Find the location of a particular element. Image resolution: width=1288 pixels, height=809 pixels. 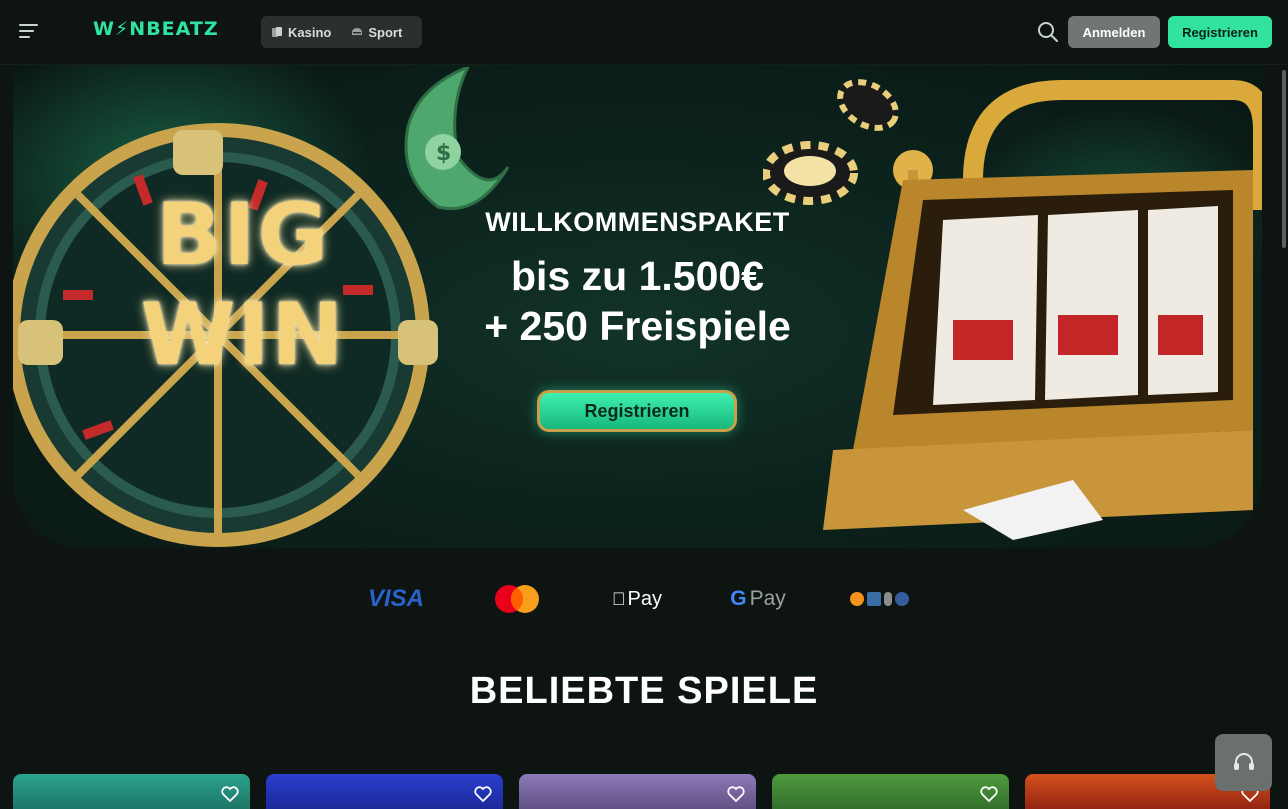

main-nav: Kasino Sport is located at coordinates (341, 32).